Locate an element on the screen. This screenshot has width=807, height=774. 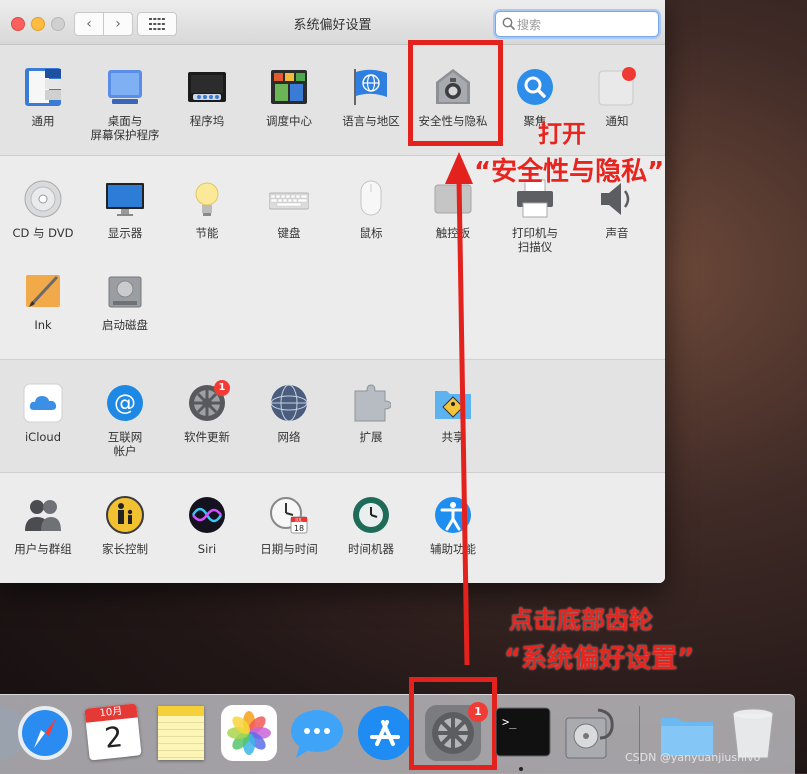
pref-cd-dvd: CD 与 DVD is located at coordinates (43, 209).